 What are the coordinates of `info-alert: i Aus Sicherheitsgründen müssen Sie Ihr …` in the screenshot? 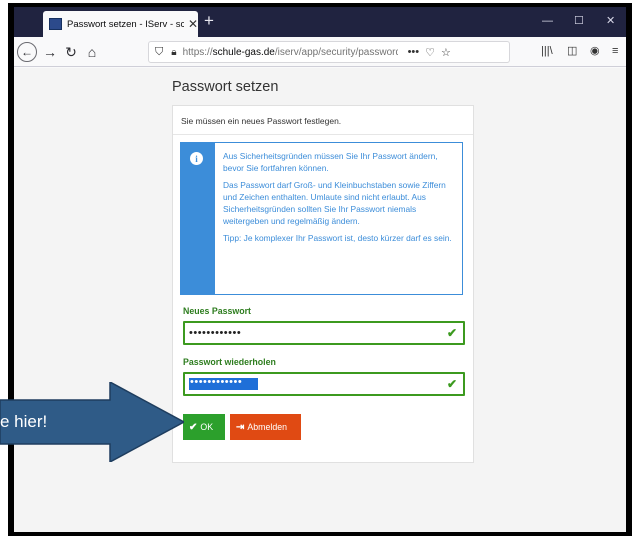 It's located at (321, 218).